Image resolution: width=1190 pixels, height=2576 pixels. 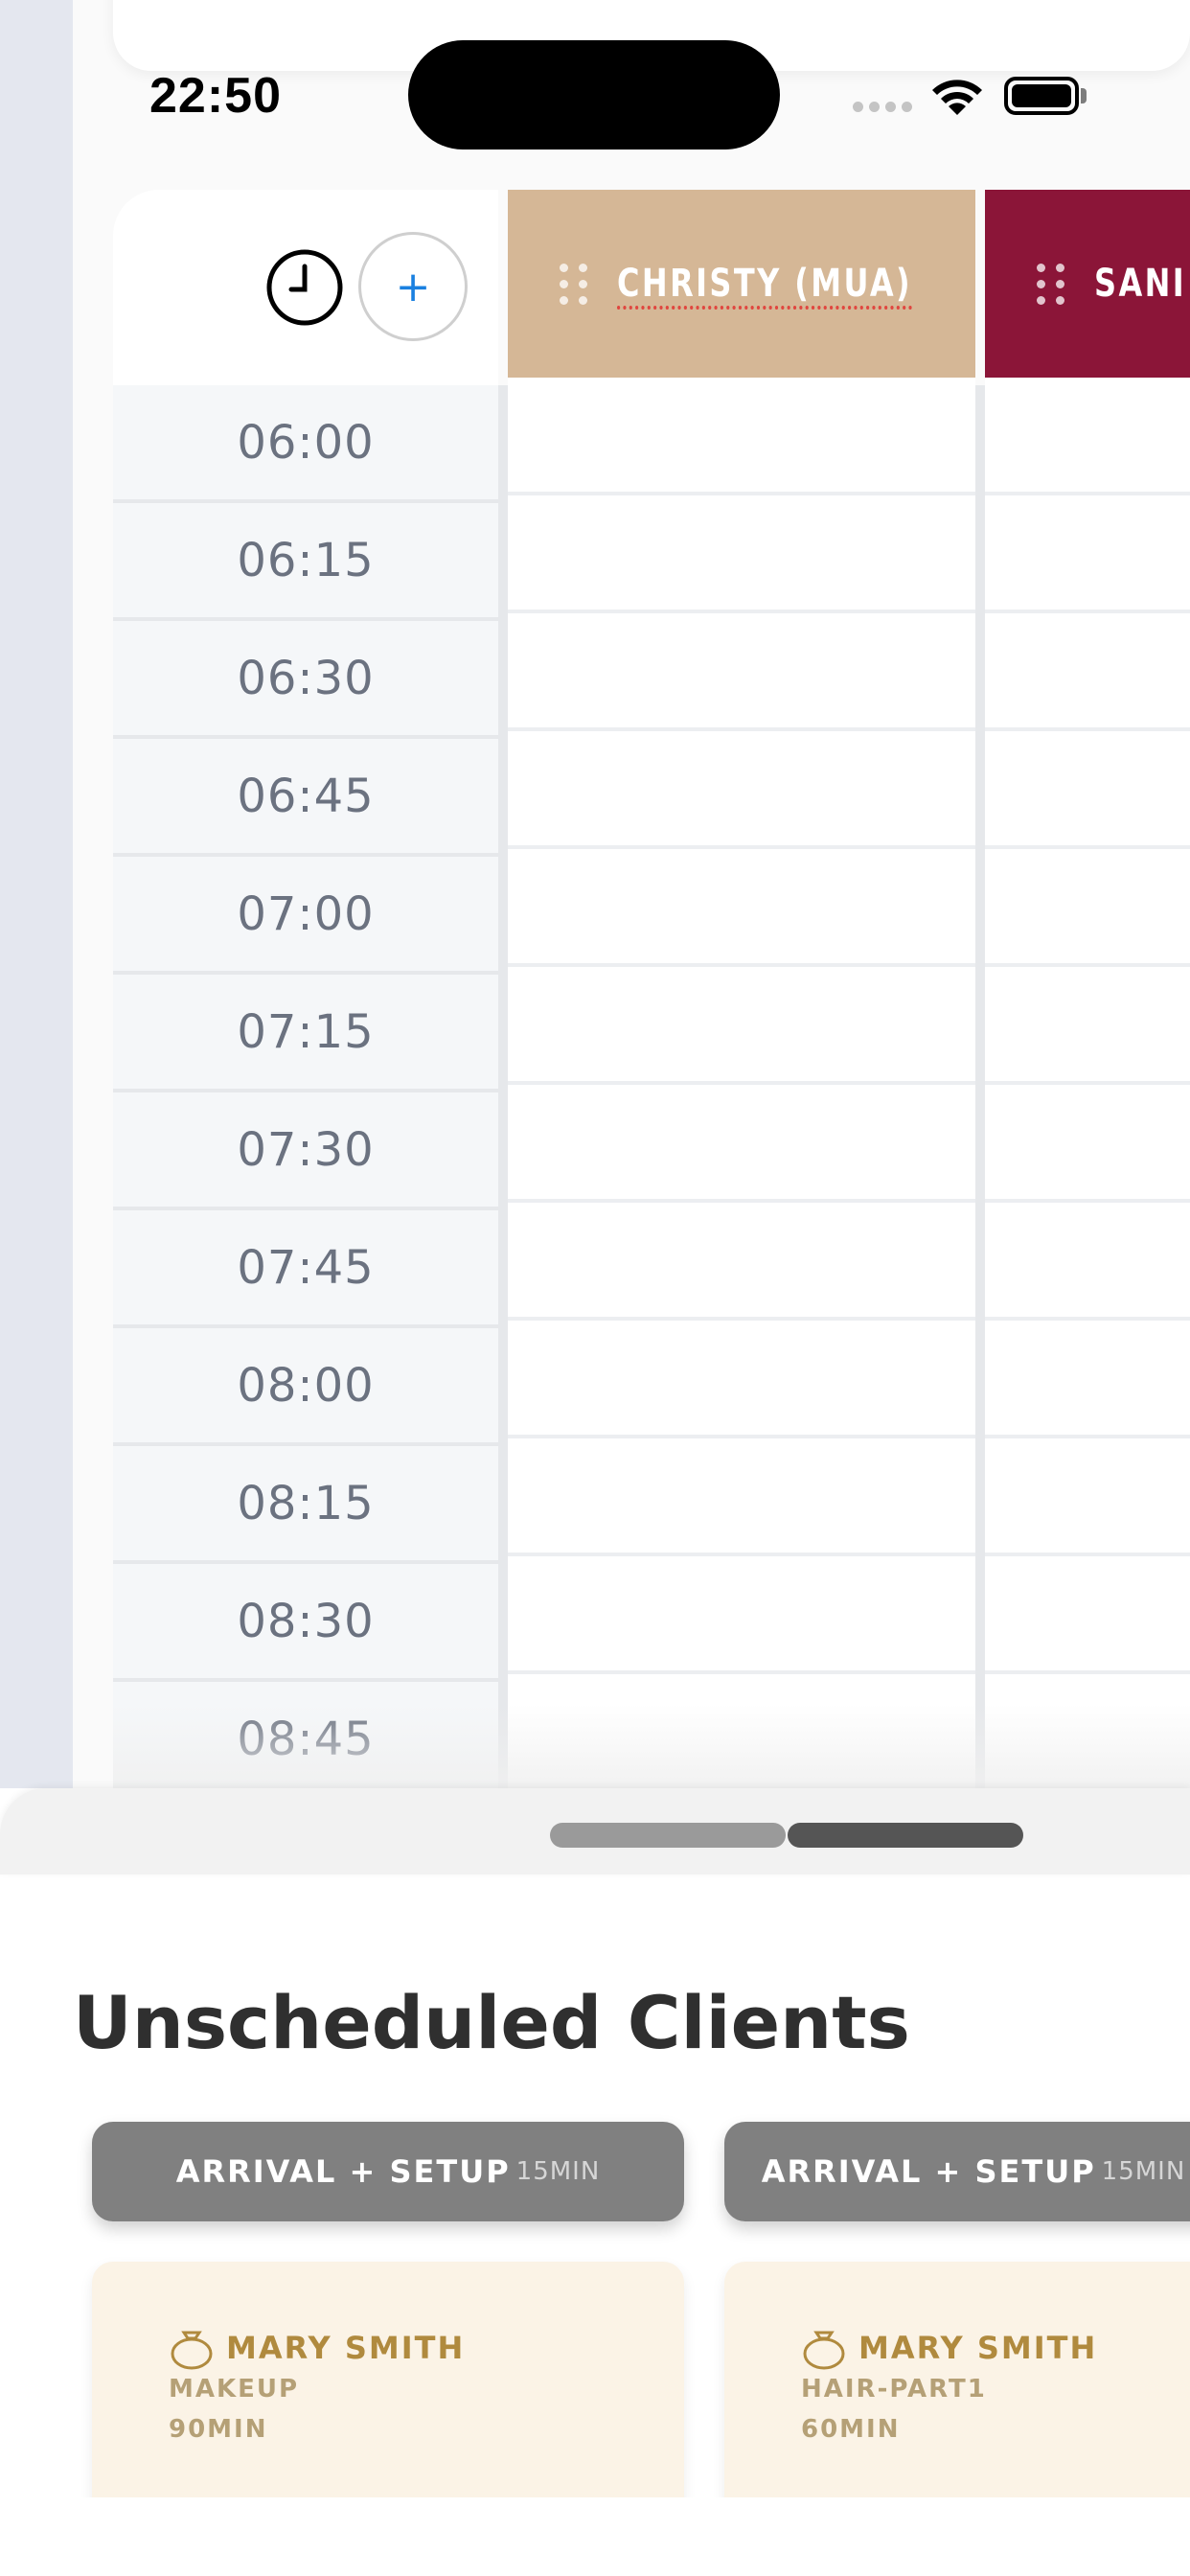 I want to click on grid-corner: +, so click(x=305, y=287).